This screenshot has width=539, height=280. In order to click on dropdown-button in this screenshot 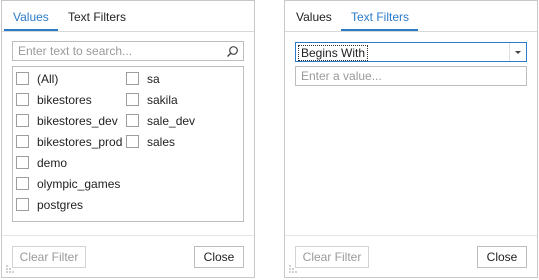, I will do `click(517, 52)`.